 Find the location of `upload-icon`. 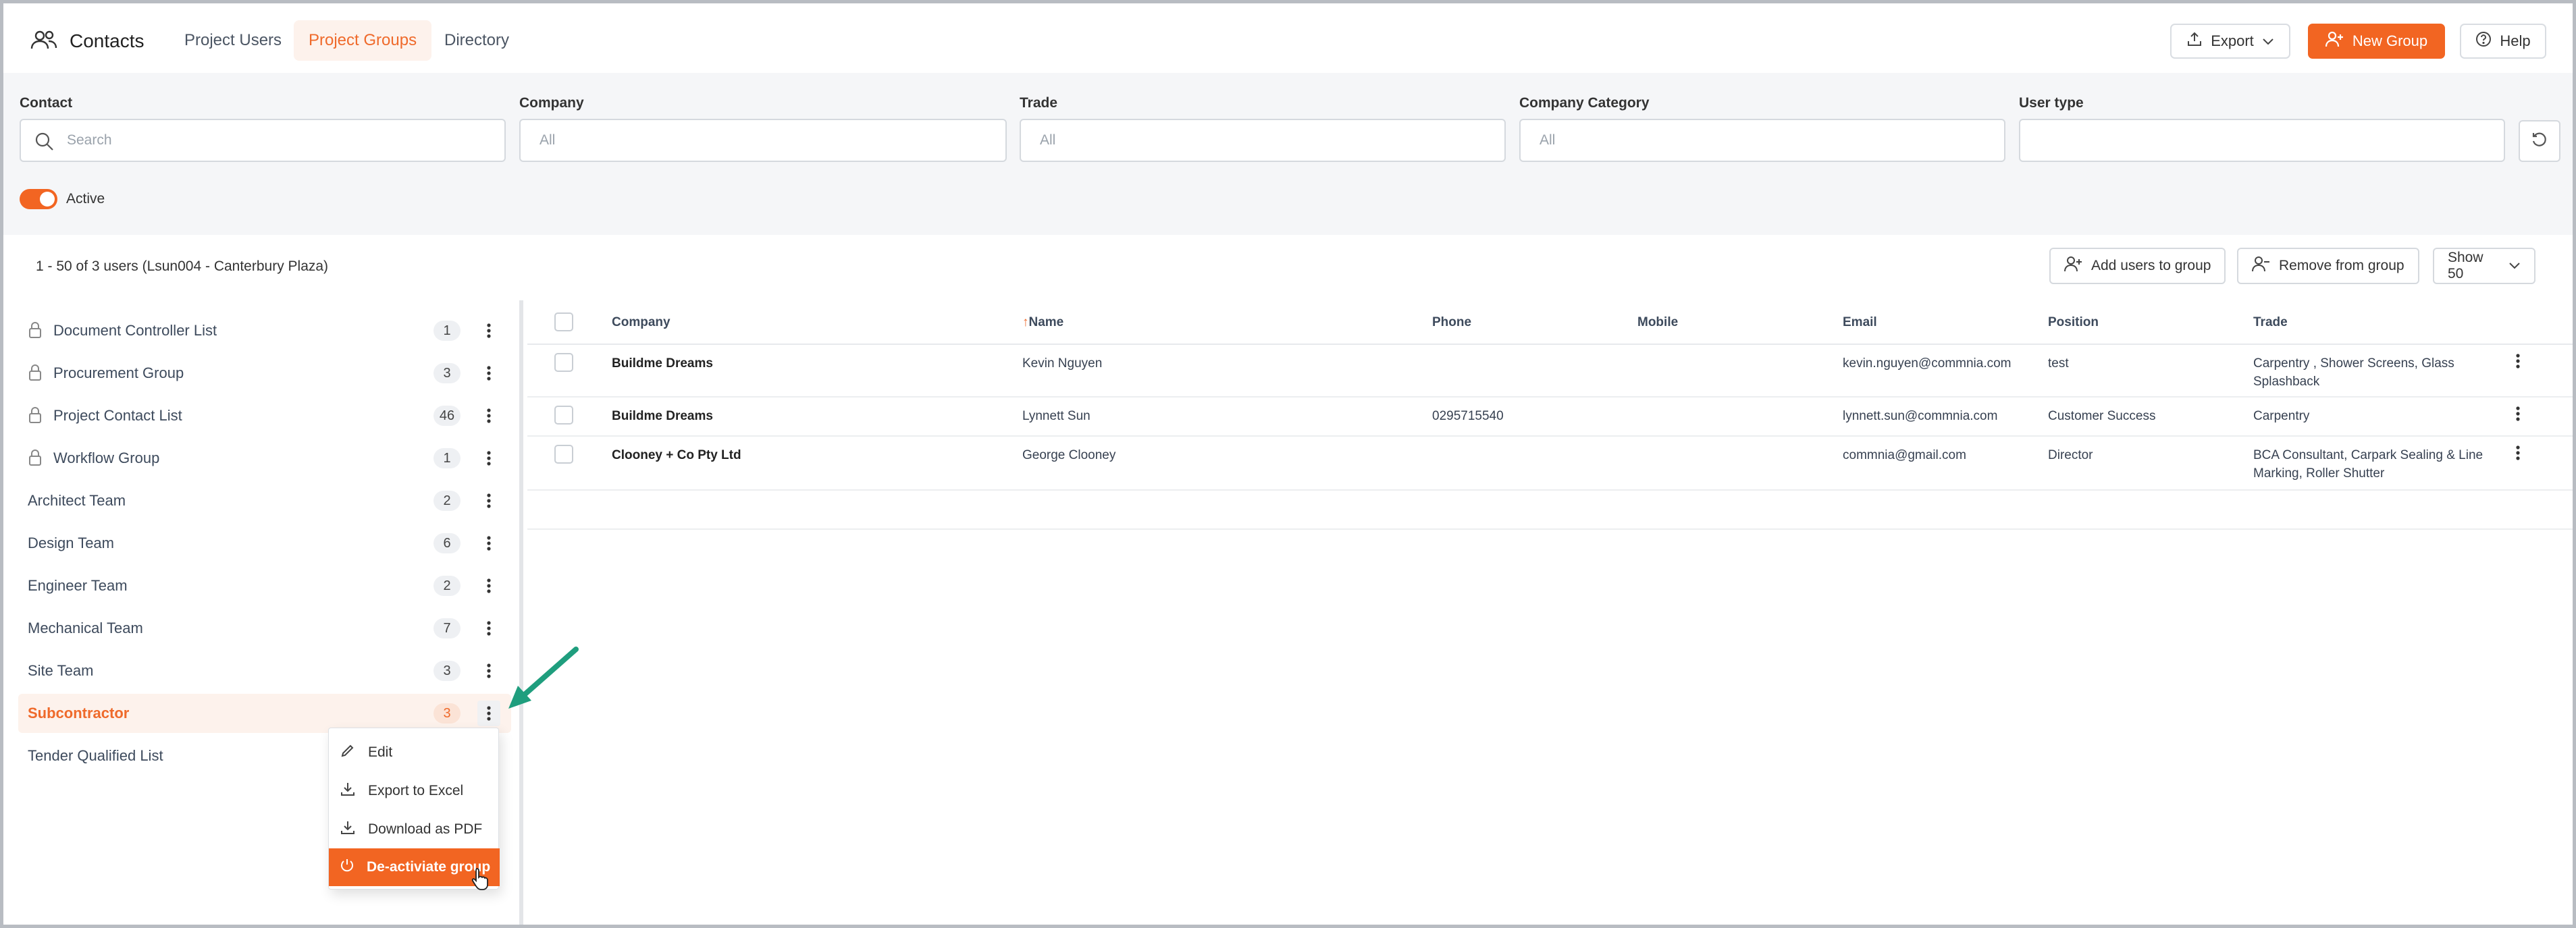

upload-icon is located at coordinates (2194, 41).